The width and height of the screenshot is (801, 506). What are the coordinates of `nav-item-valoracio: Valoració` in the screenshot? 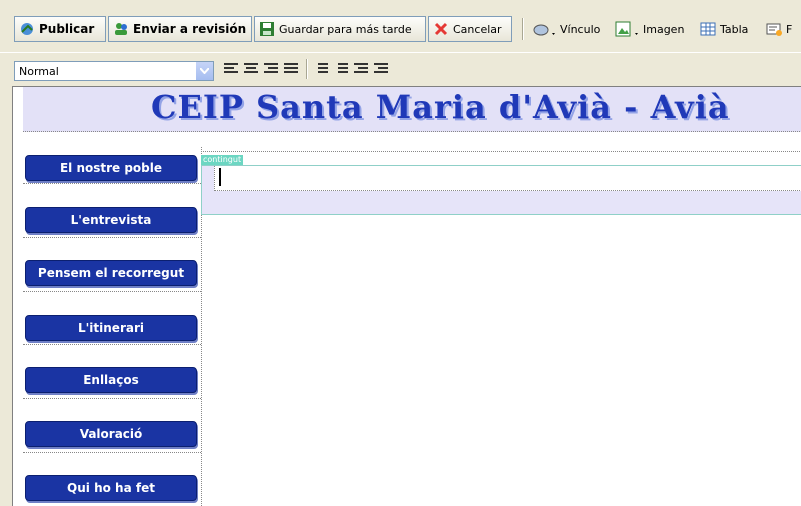 It's located at (111, 434).